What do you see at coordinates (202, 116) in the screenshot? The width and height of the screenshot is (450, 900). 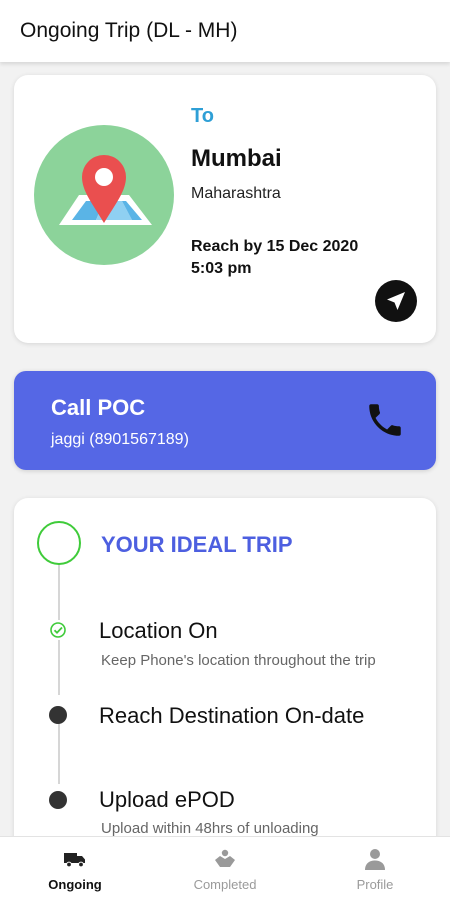 I see `to-label: To` at bounding box center [202, 116].